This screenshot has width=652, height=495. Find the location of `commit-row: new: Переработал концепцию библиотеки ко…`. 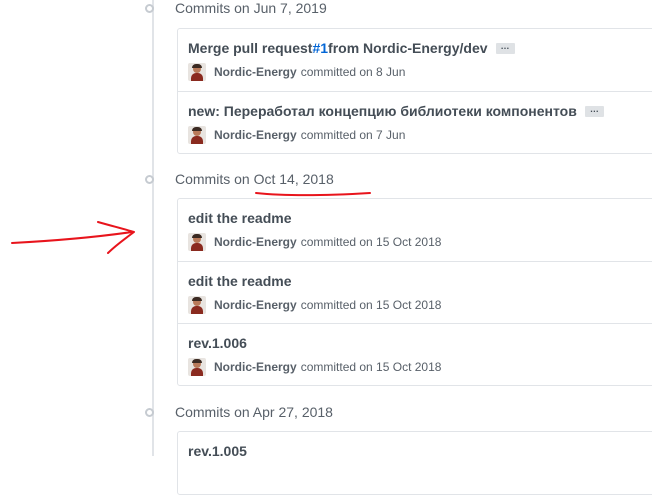

commit-row: new: Переработал концепцию библиотеки ко… is located at coordinates (415, 122).